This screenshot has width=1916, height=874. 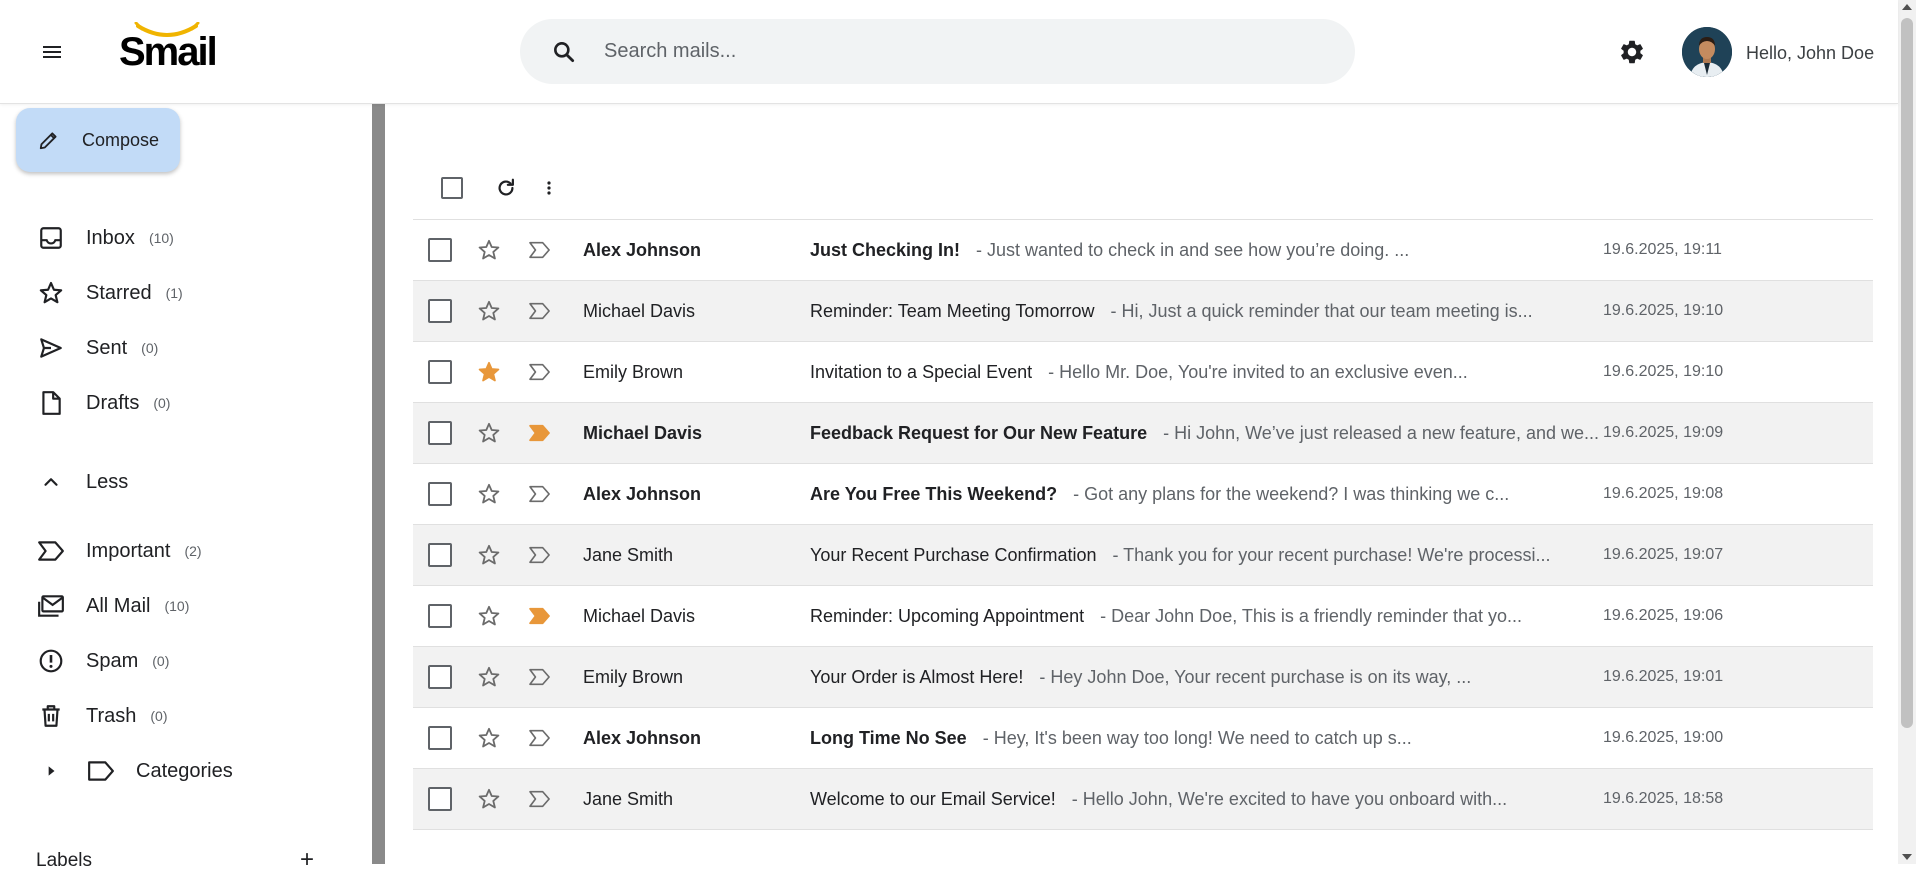 What do you see at coordinates (954, 51) in the screenshot?
I see `search-input` at bounding box center [954, 51].